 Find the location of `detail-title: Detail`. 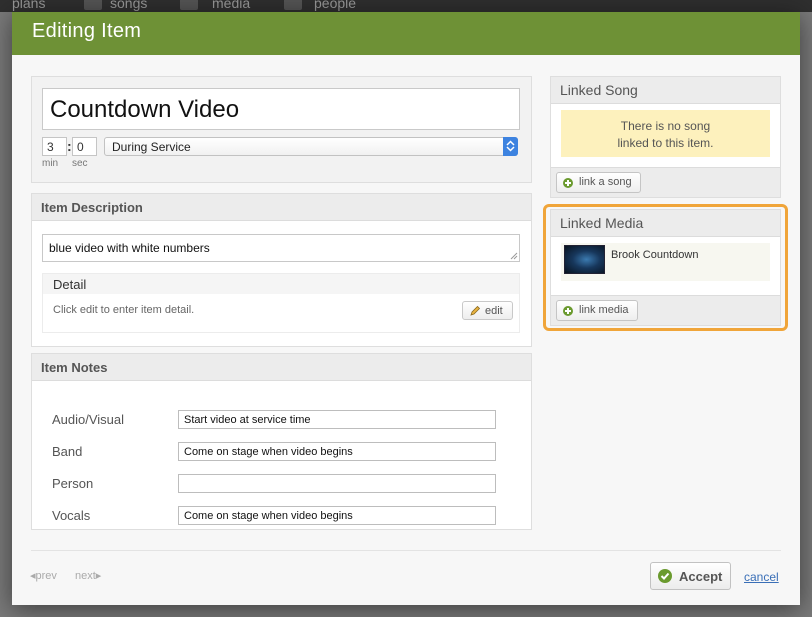

detail-title: Detail is located at coordinates (281, 284).